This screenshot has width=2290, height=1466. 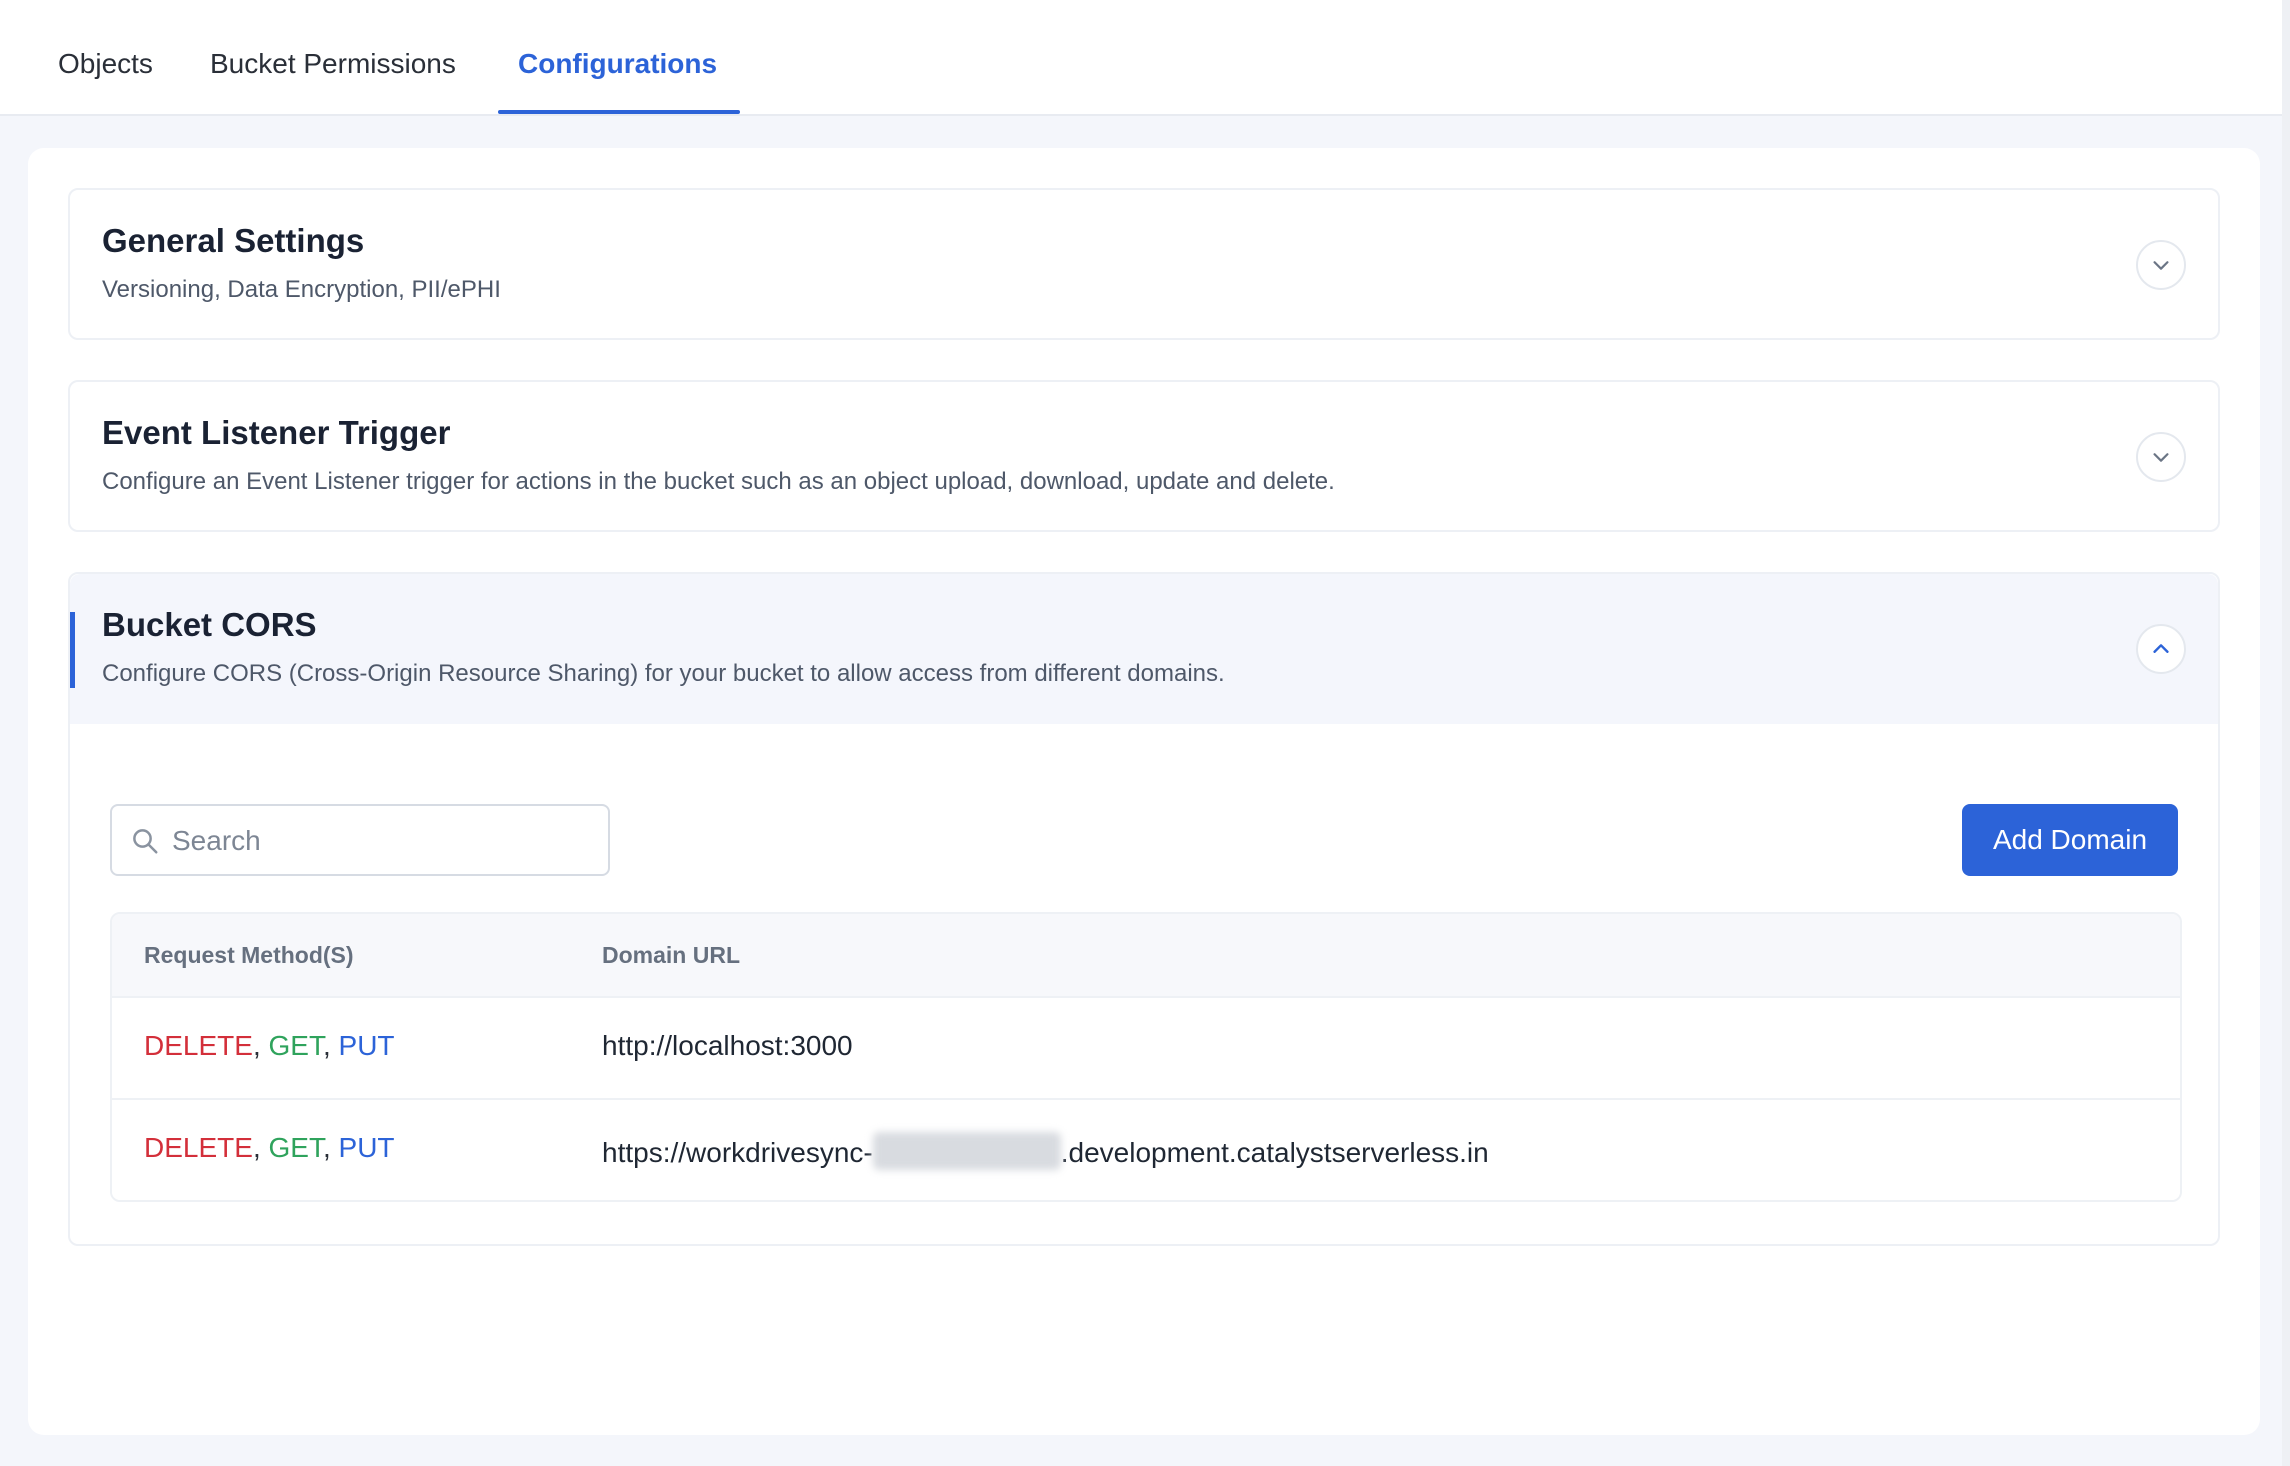 I want to click on tab-configurations: Configurations, so click(x=617, y=64).